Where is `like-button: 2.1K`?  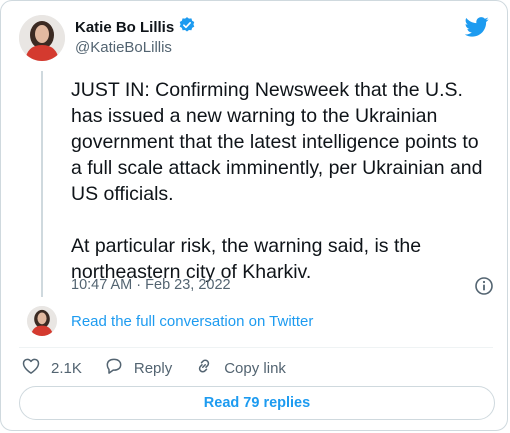
like-button: 2.1K is located at coordinates (51, 368).